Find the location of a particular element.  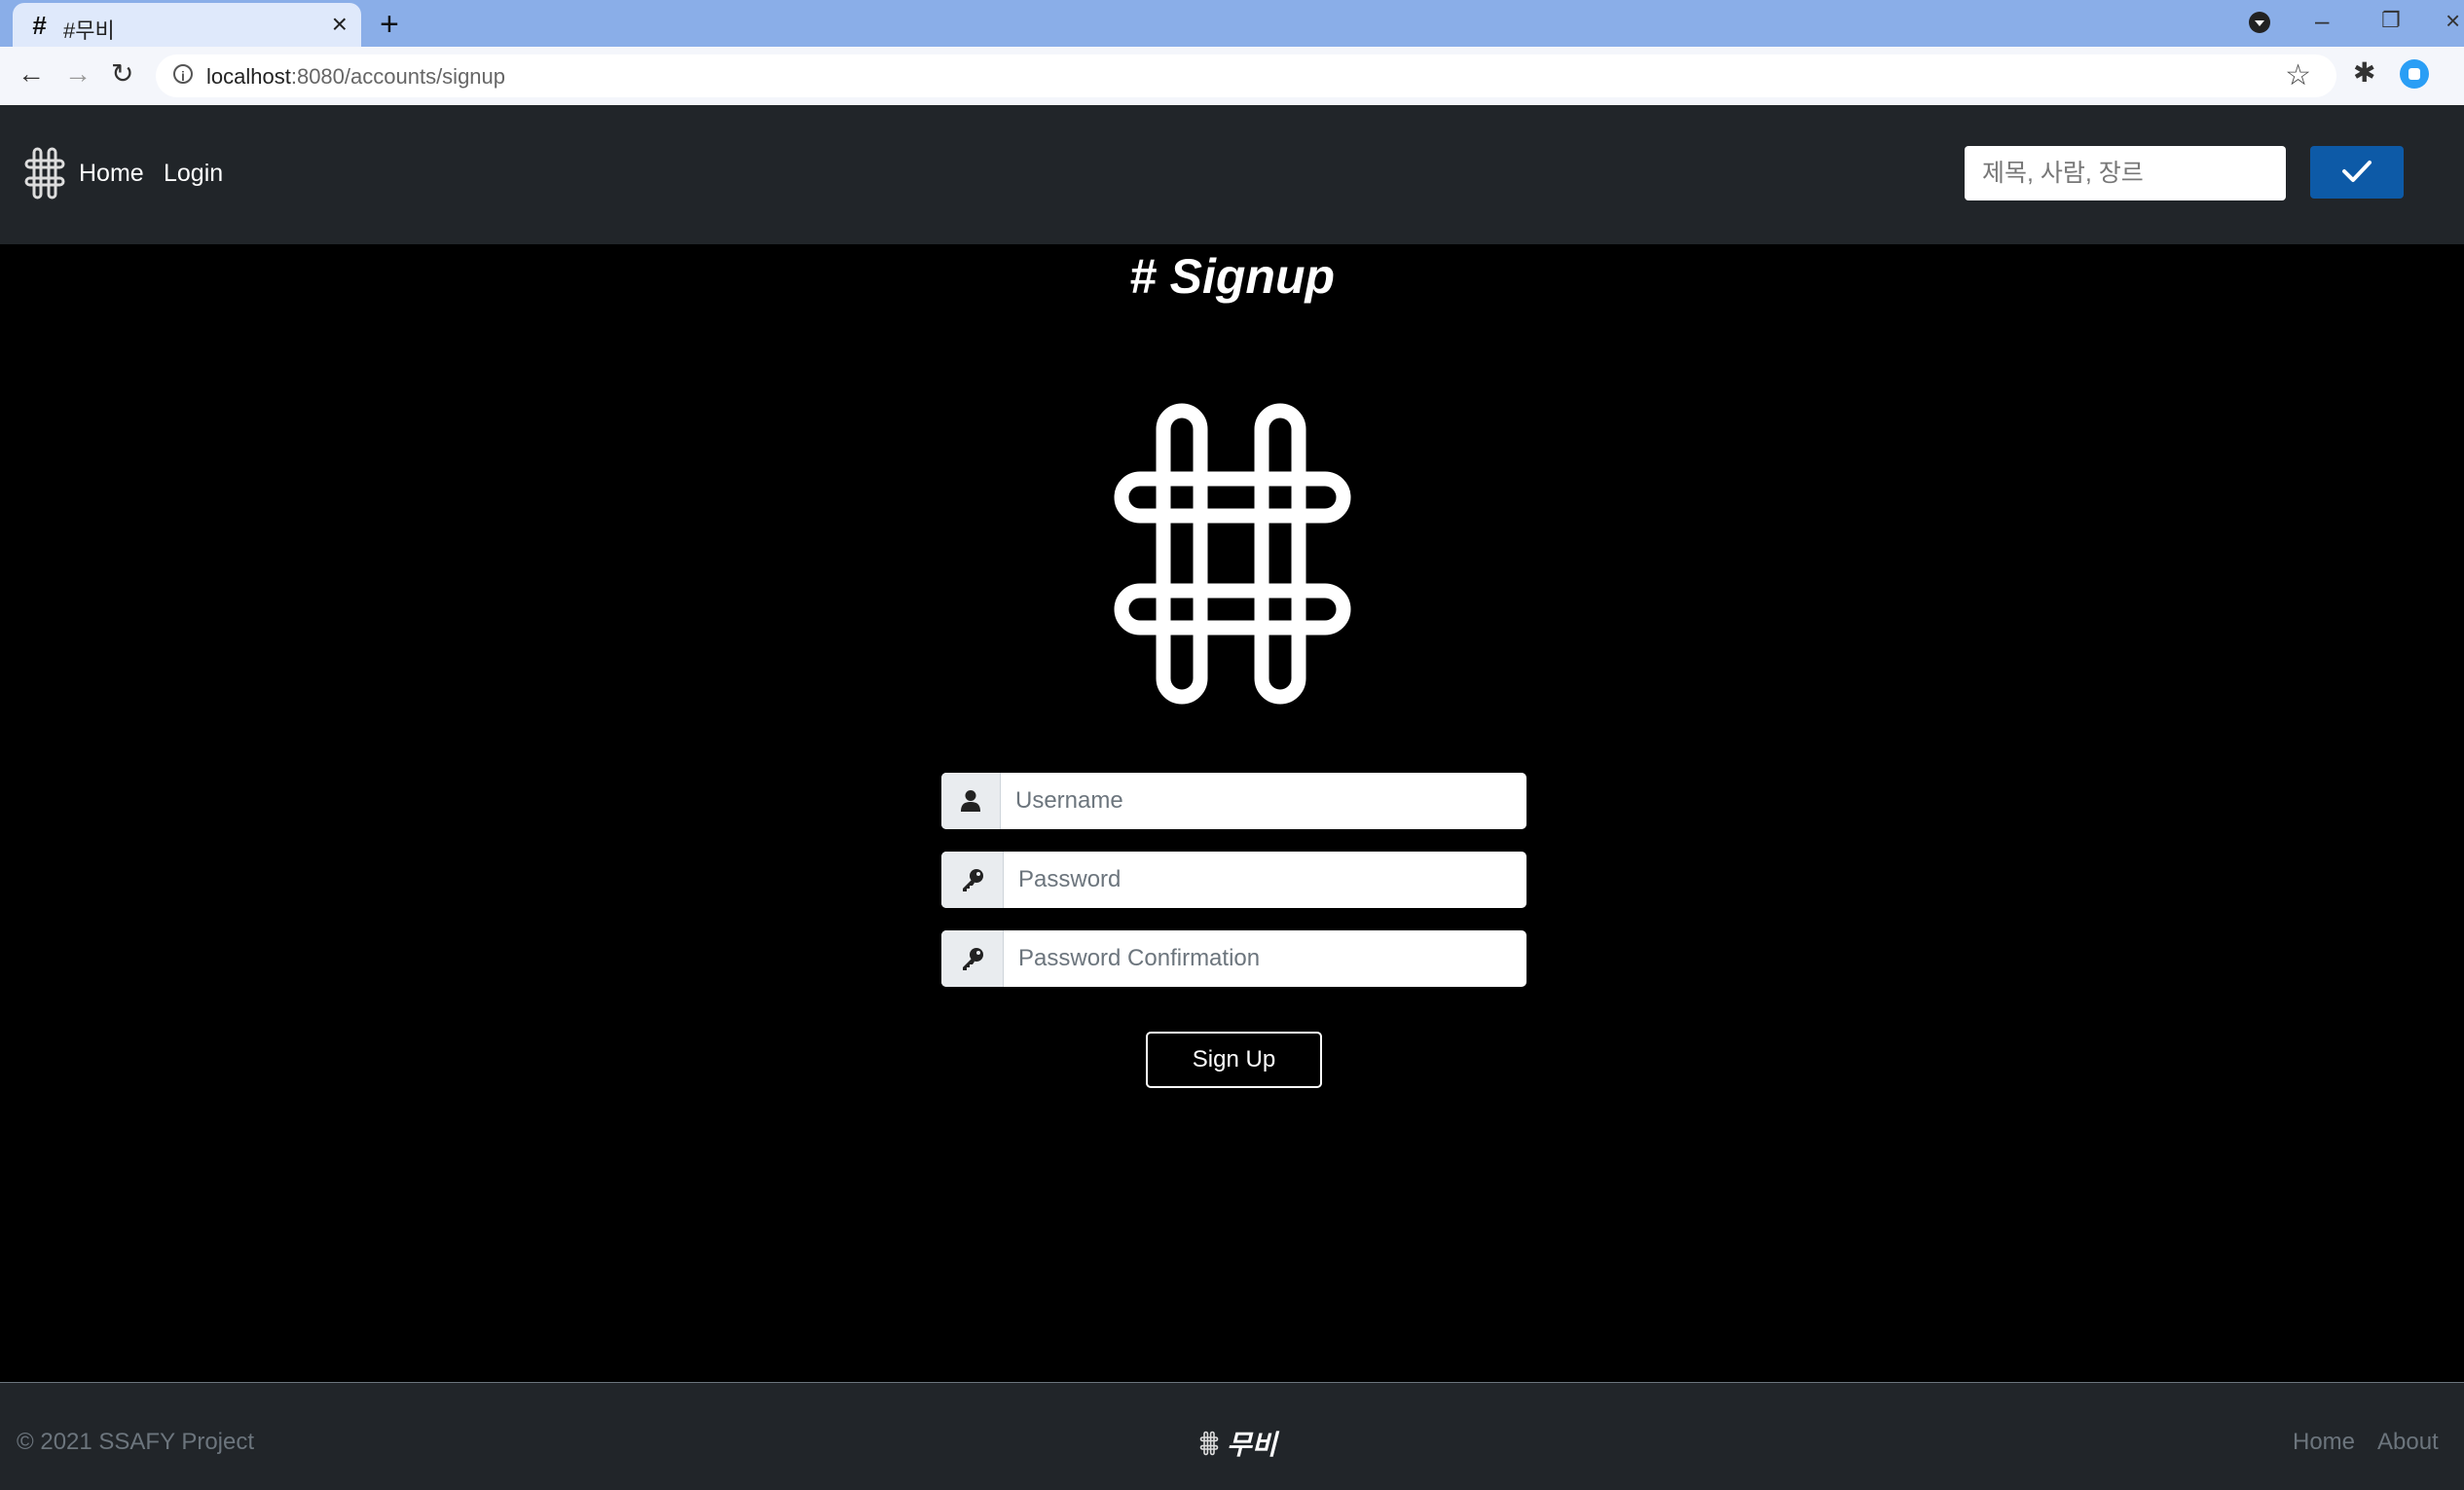

footer-brand: 무비 is located at coordinates (1238, 1444).